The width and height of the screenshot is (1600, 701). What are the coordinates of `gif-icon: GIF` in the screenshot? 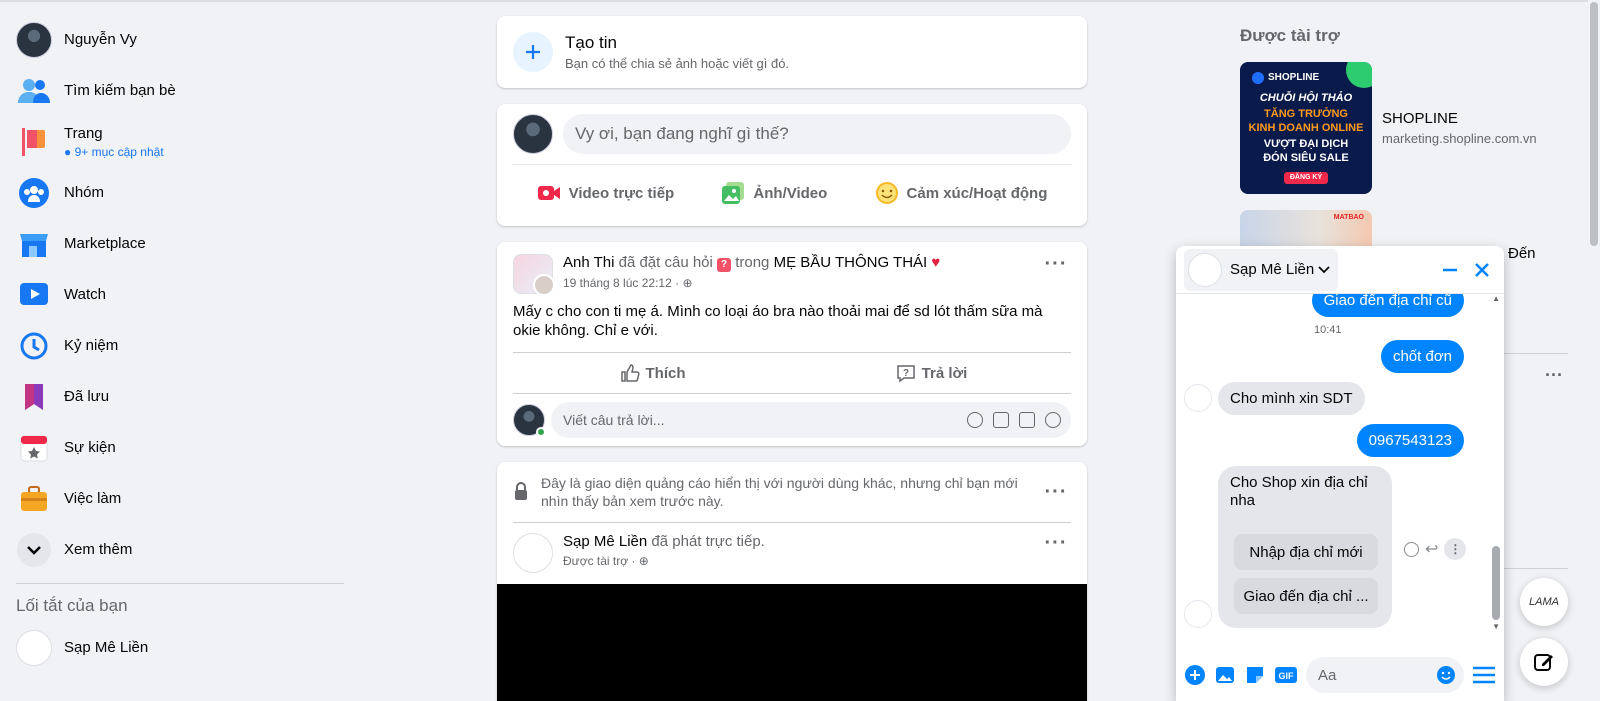 It's located at (1286, 675).